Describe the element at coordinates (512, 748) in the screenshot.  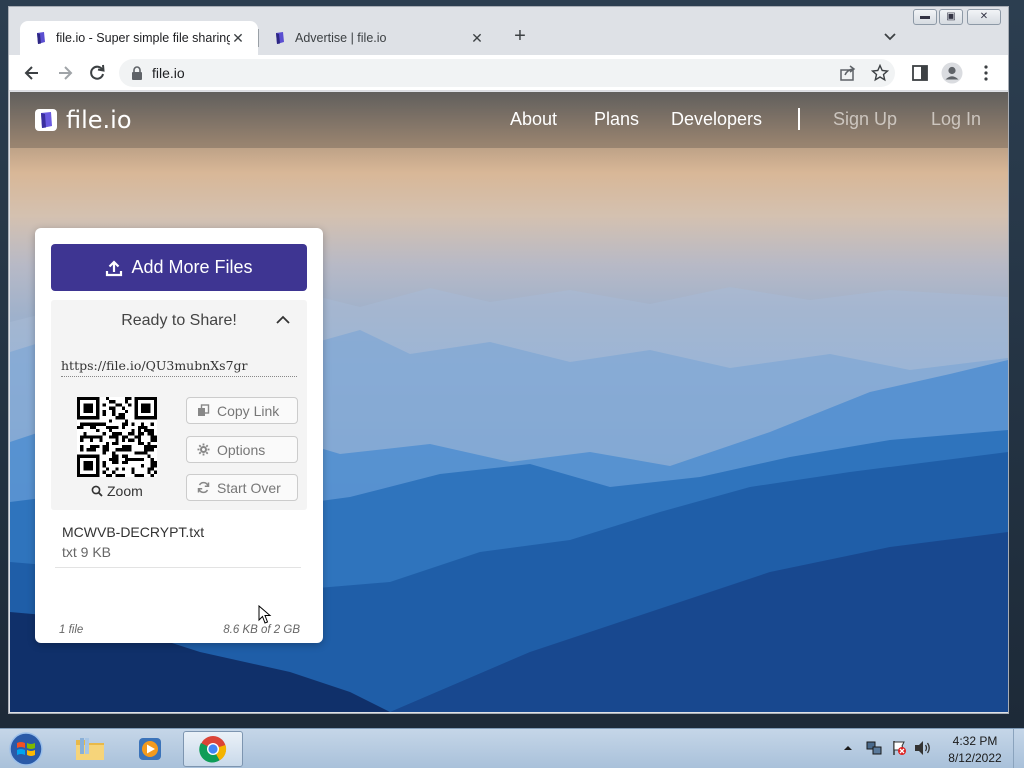
I see `taskbar: 4:32 PM 8/12/2022` at that location.